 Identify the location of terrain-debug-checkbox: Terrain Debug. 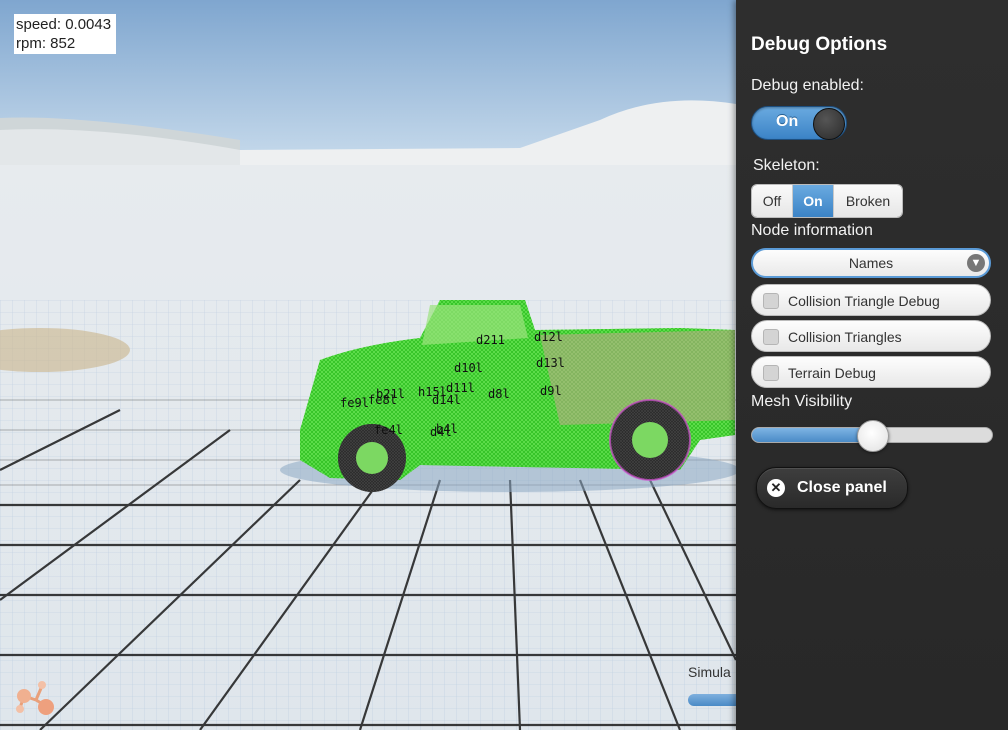
(871, 372).